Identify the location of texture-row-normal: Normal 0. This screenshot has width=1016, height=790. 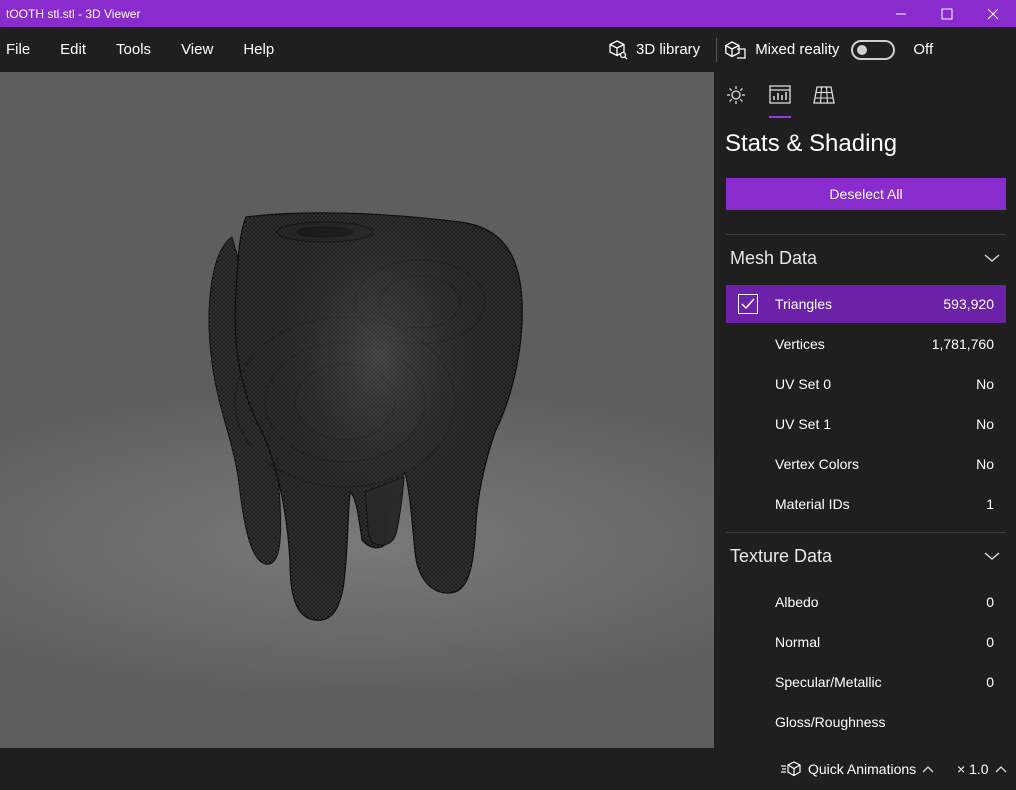
(866, 642).